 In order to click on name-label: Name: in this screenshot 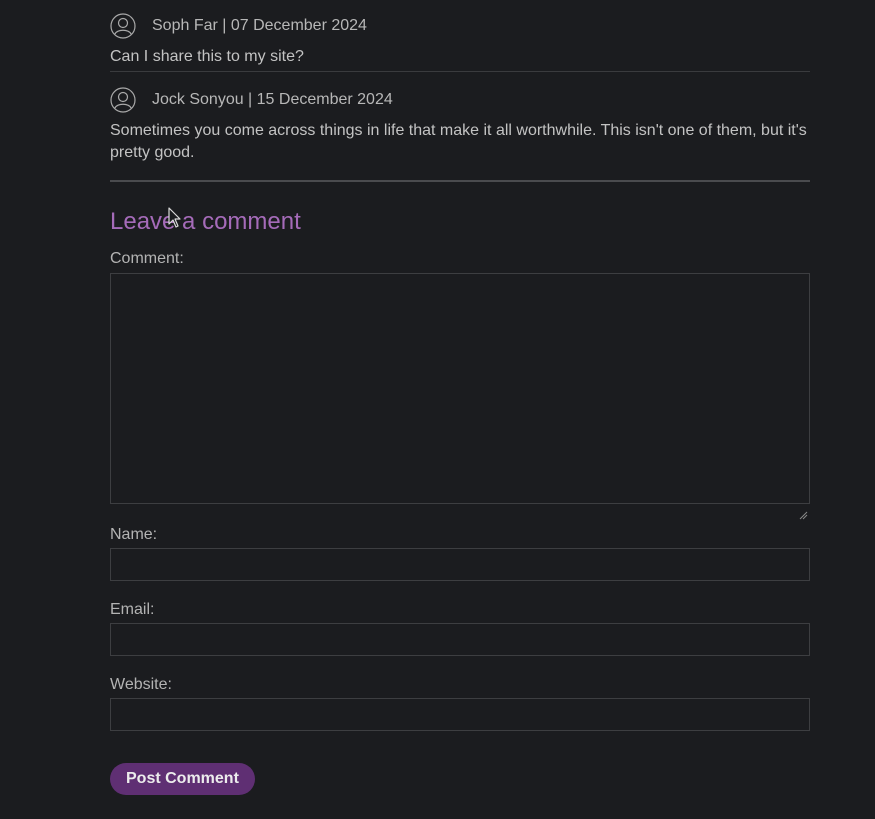, I will do `click(134, 534)`.